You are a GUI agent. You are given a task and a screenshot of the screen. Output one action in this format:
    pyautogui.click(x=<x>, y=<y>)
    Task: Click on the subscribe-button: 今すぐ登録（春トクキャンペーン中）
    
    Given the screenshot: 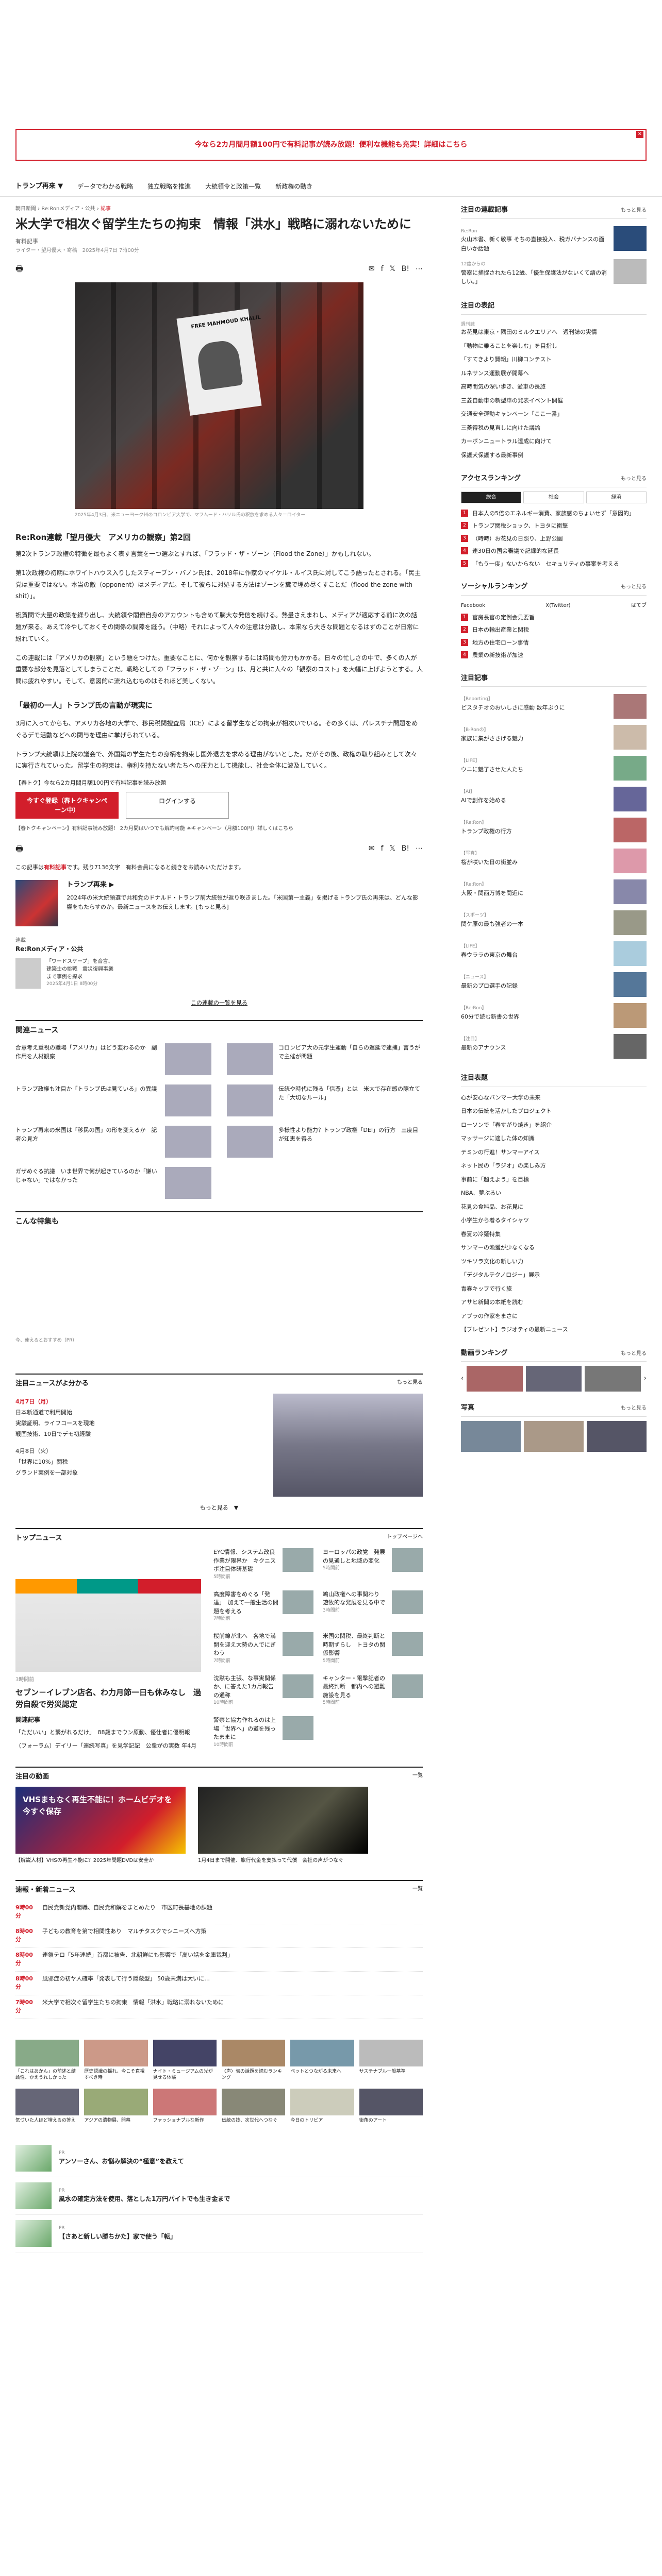 What is the action you would take?
    pyautogui.click(x=67, y=805)
    